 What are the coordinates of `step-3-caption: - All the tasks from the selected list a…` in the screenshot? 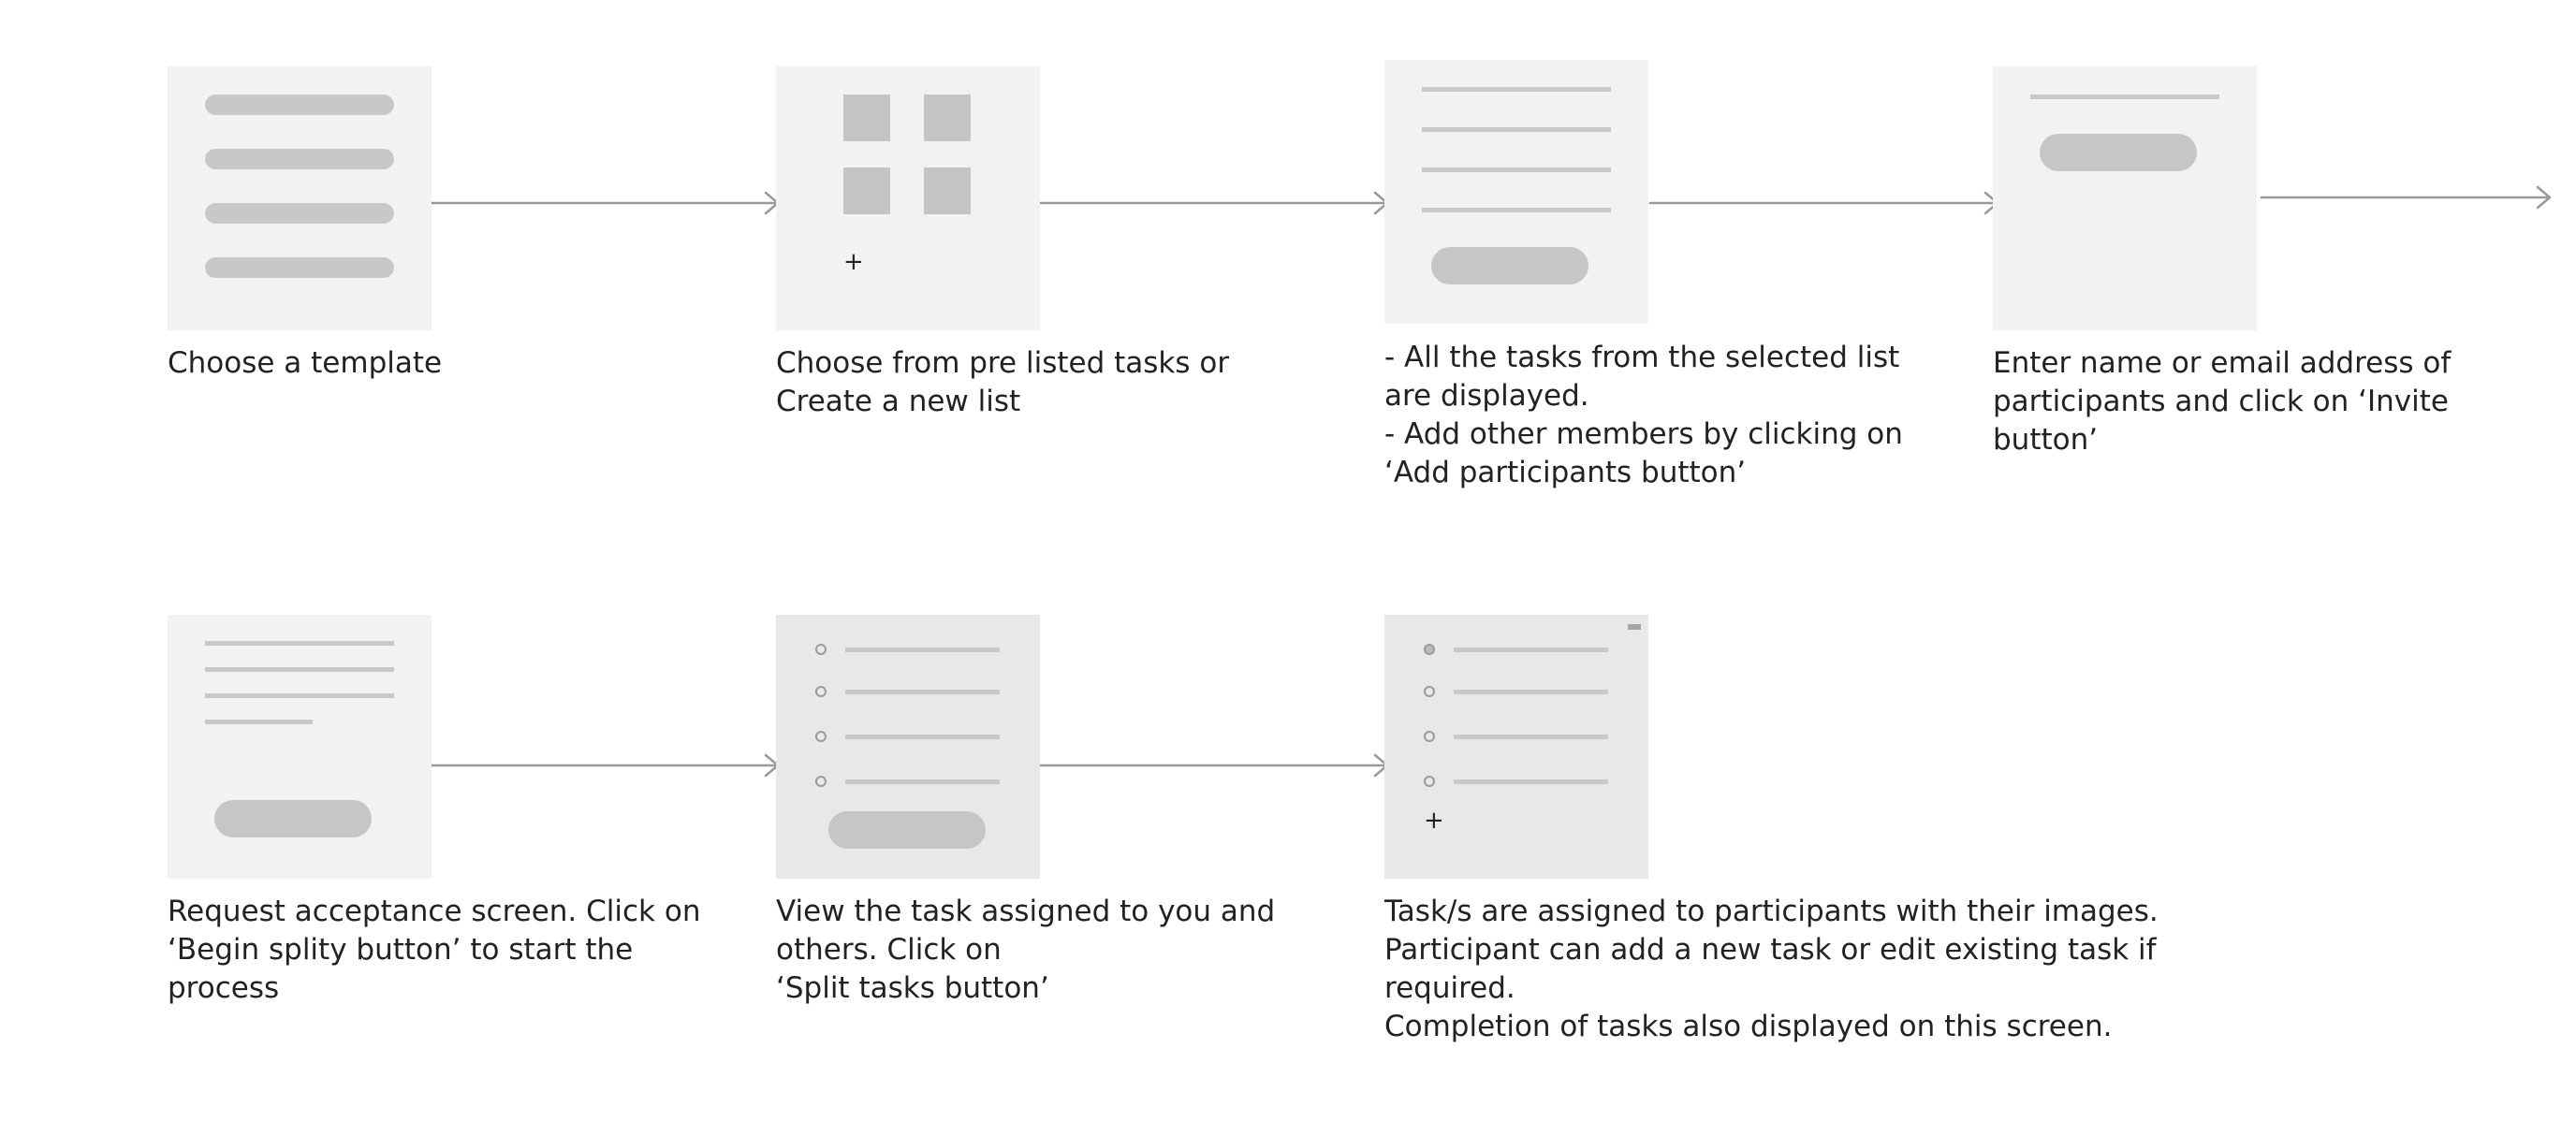 It's located at (1643, 415).